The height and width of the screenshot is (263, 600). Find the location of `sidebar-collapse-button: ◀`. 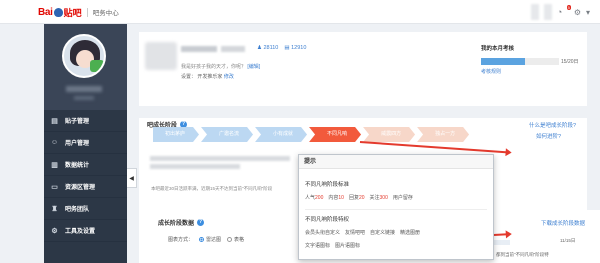

sidebar-collapse-button: ◀ is located at coordinates (132, 178).